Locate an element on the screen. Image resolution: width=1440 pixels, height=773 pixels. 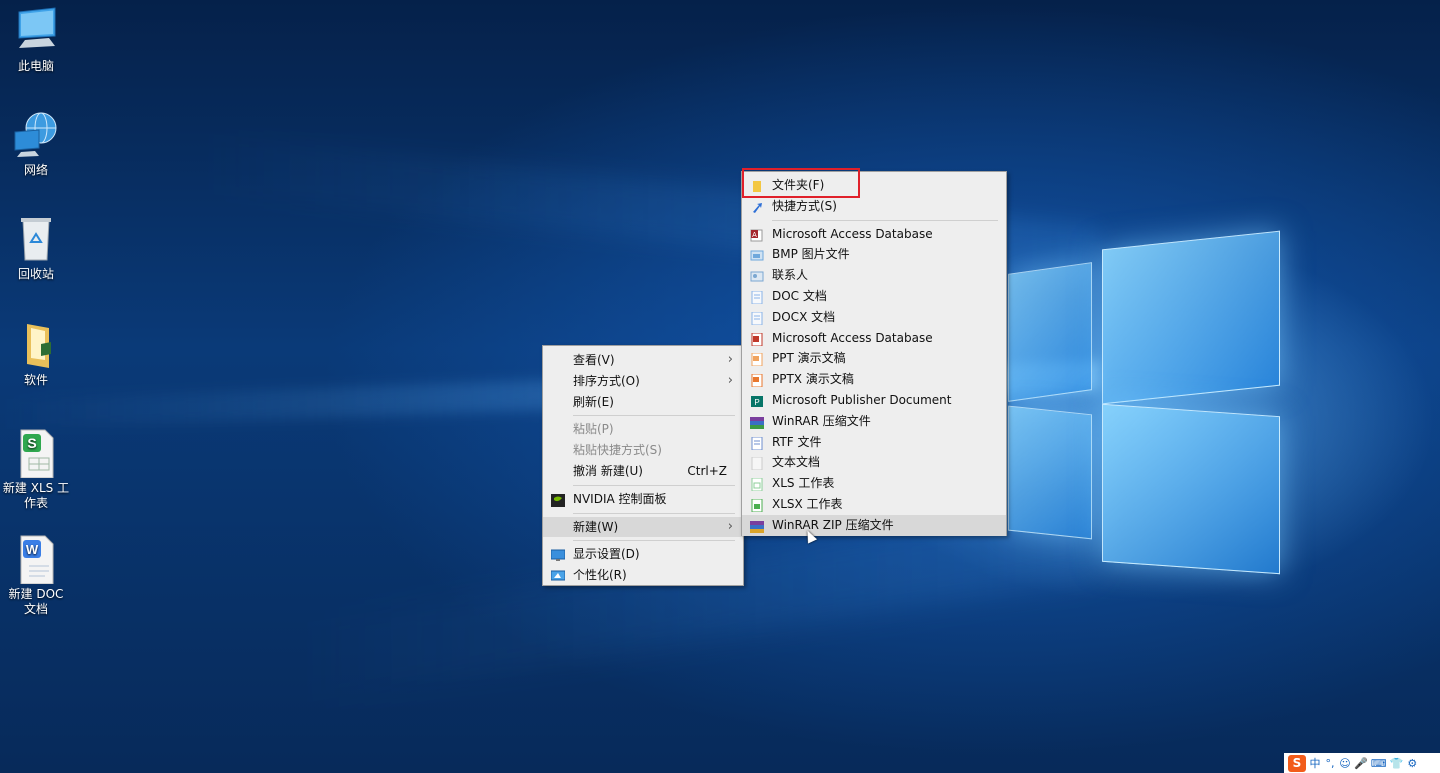
menu-item-label: 粘贴(P) is located at coordinates (593, 429).